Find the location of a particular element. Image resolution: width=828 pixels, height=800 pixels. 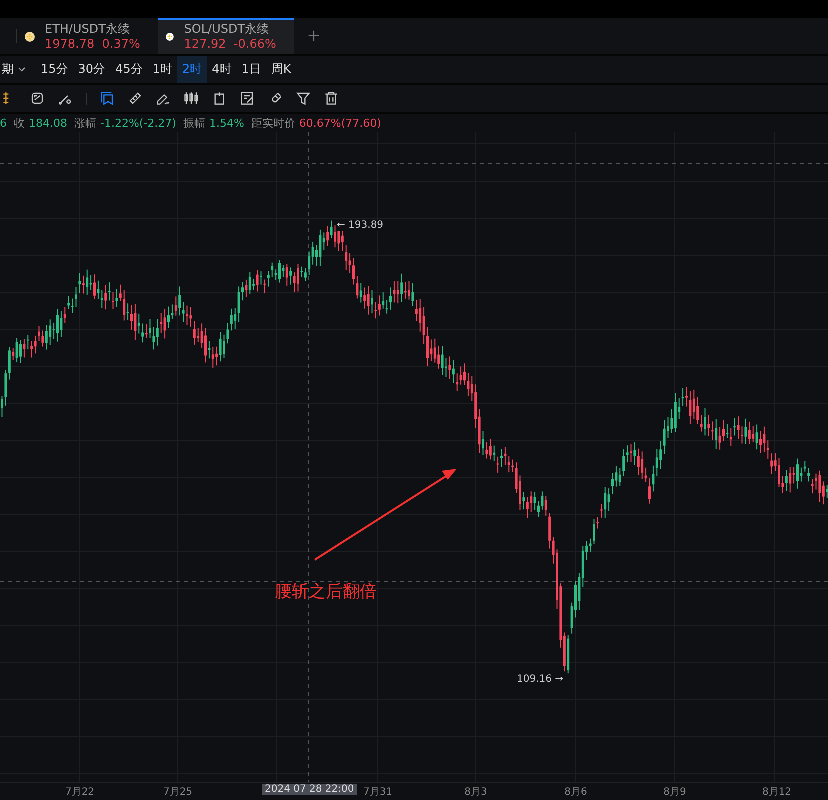

interval-tab: 30分 is located at coordinates (92, 69).